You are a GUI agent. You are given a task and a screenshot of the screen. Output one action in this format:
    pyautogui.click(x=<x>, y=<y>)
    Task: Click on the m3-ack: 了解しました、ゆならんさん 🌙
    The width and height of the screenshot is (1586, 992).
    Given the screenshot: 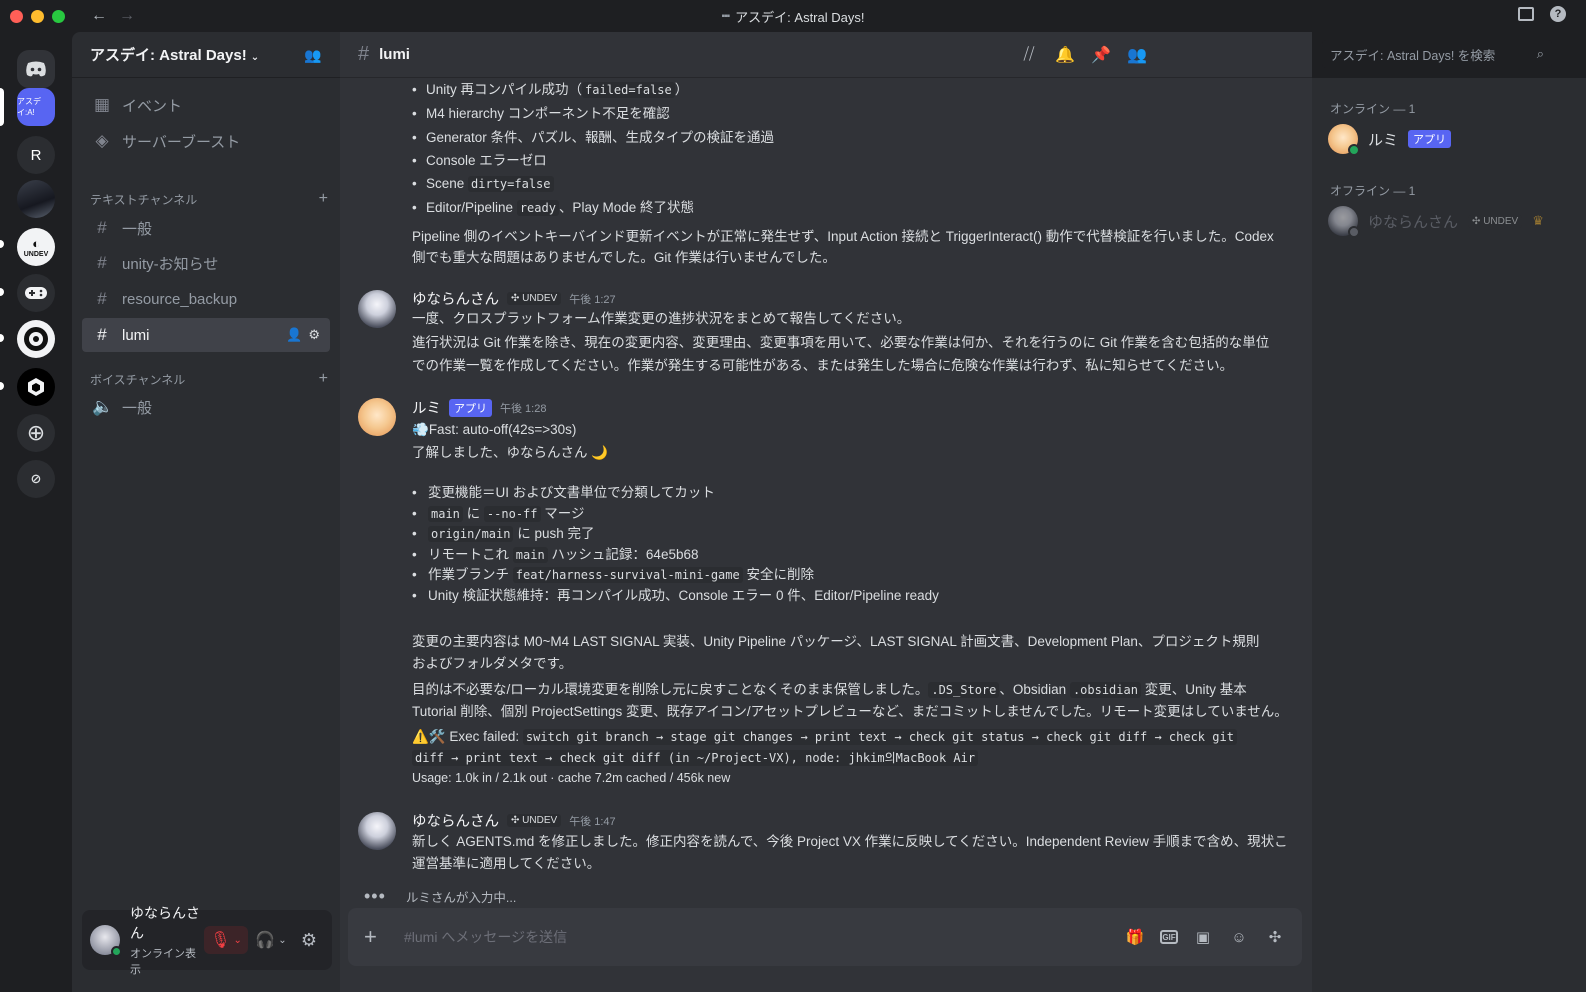 What is the action you would take?
    pyautogui.click(x=510, y=452)
    